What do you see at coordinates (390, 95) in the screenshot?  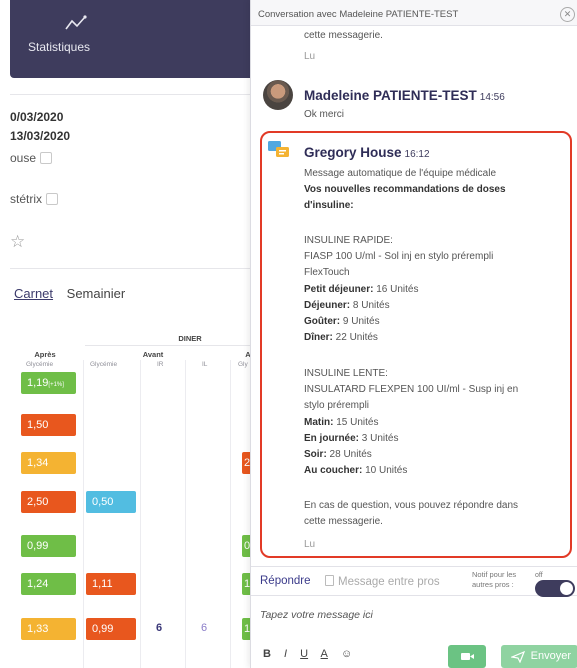 I see `sender-name: Madeleine PATIENTE-TEST` at bounding box center [390, 95].